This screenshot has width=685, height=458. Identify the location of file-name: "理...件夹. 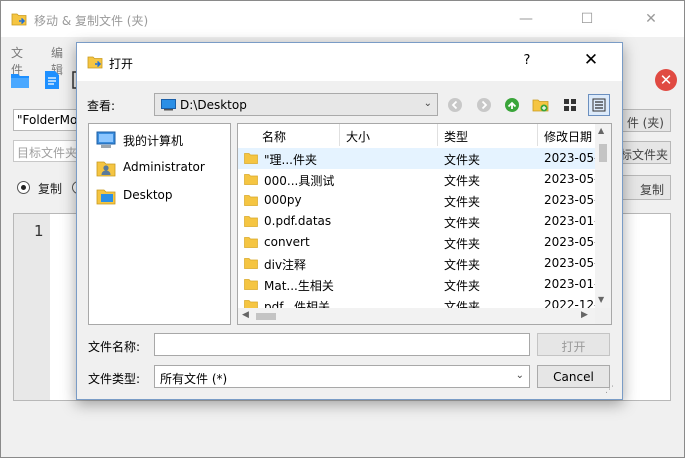
(290, 160).